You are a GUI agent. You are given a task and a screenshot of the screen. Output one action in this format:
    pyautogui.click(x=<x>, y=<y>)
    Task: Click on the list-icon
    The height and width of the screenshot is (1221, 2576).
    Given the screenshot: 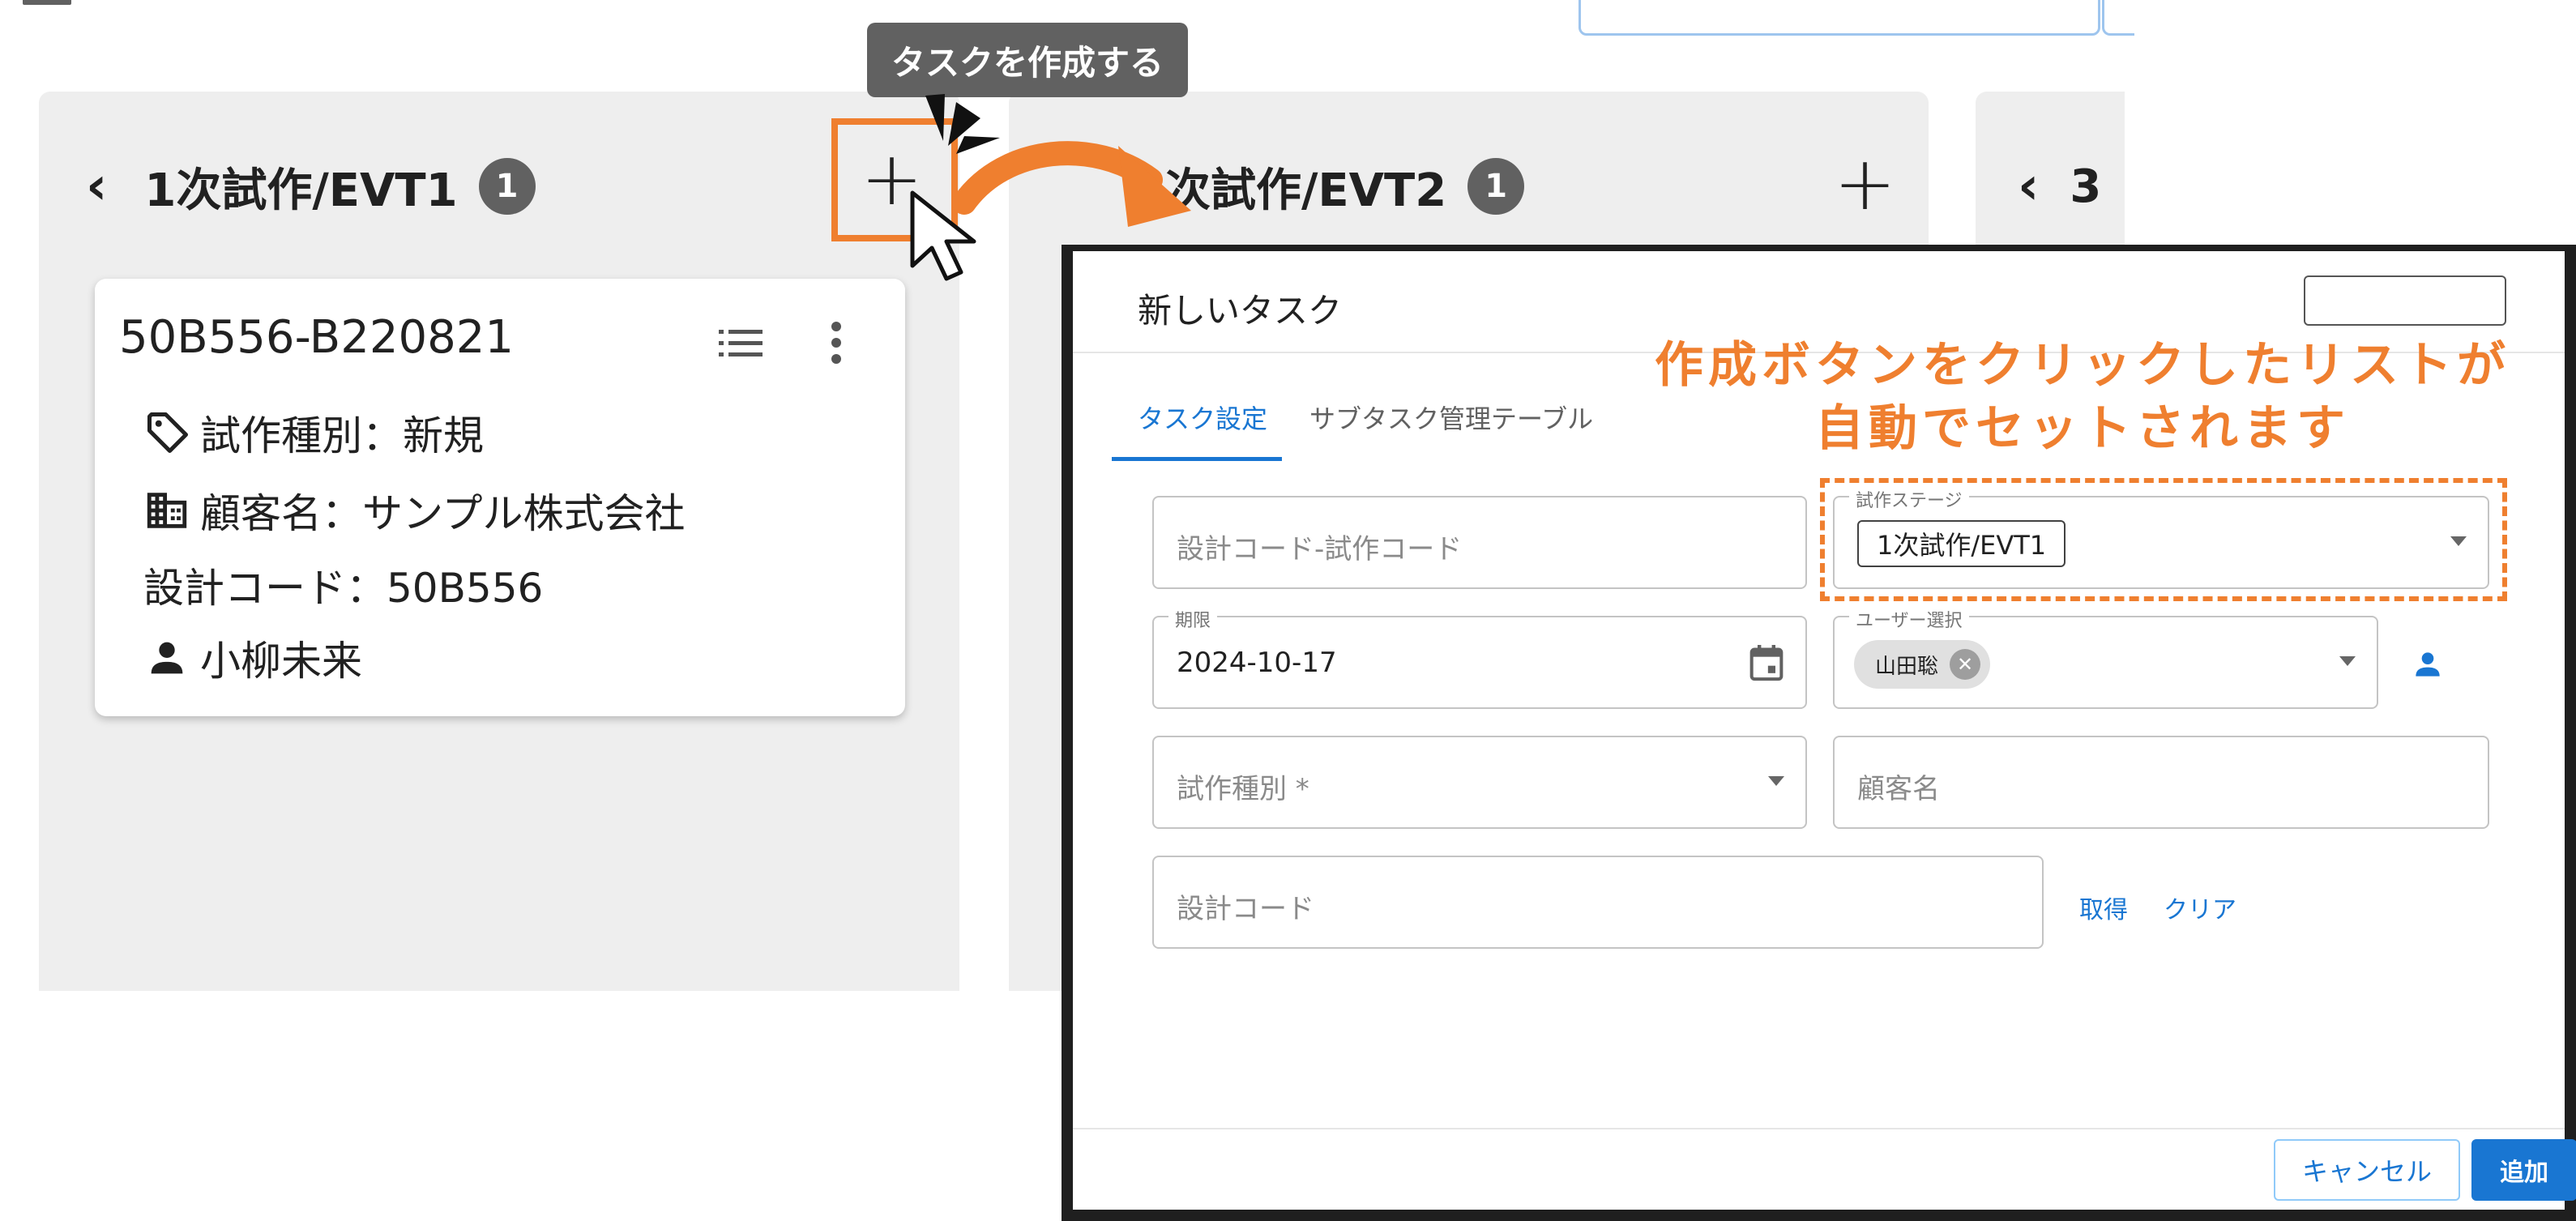 What is the action you would take?
    pyautogui.click(x=741, y=345)
    